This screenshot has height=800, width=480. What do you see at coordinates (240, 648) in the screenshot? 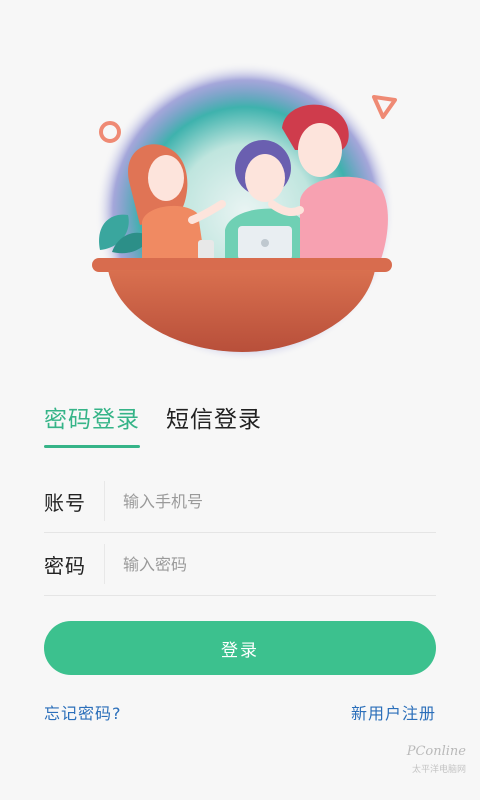
I see `login-button: 登录` at bounding box center [240, 648].